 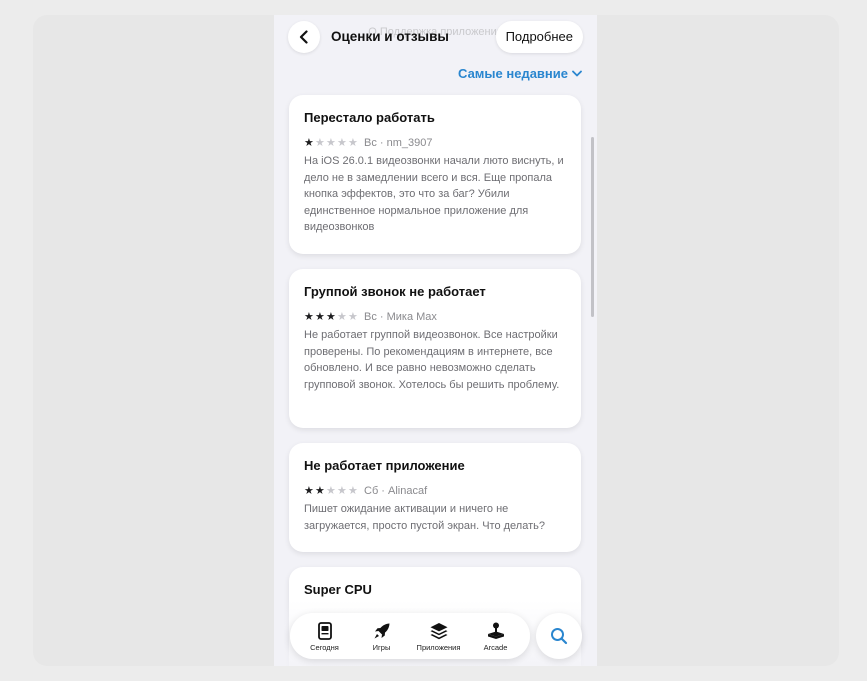 I want to click on chevron-left-icon, so click(x=303, y=37).